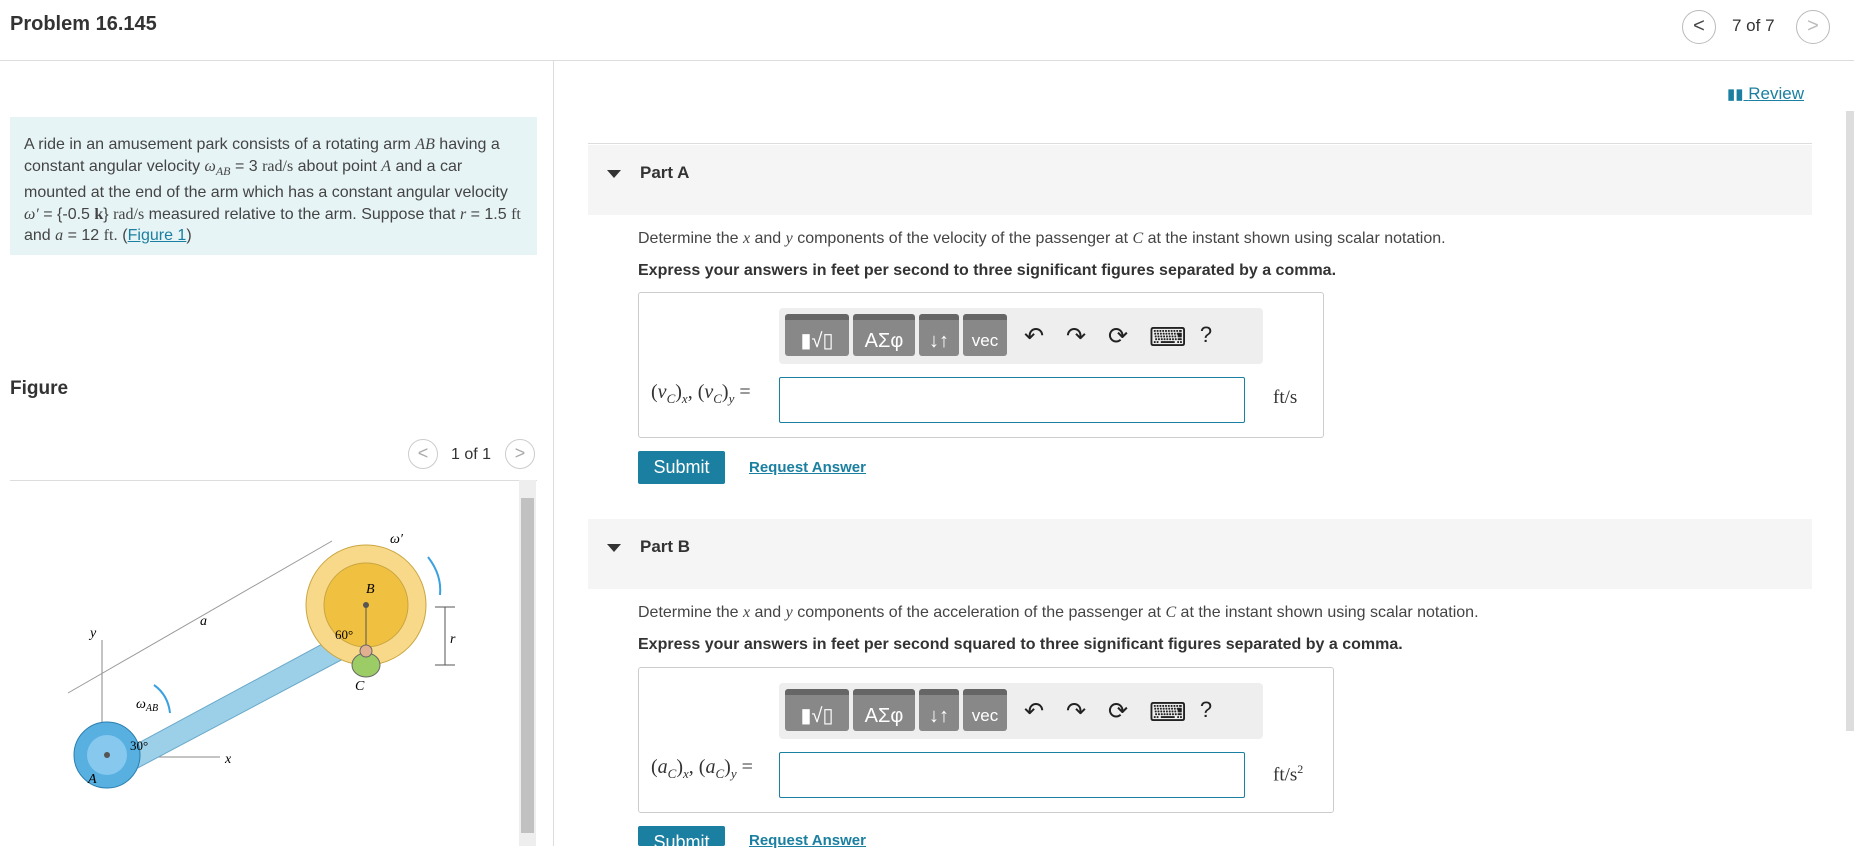 This screenshot has width=1854, height=849. I want to click on part-b-sub: C, so click(672, 773).